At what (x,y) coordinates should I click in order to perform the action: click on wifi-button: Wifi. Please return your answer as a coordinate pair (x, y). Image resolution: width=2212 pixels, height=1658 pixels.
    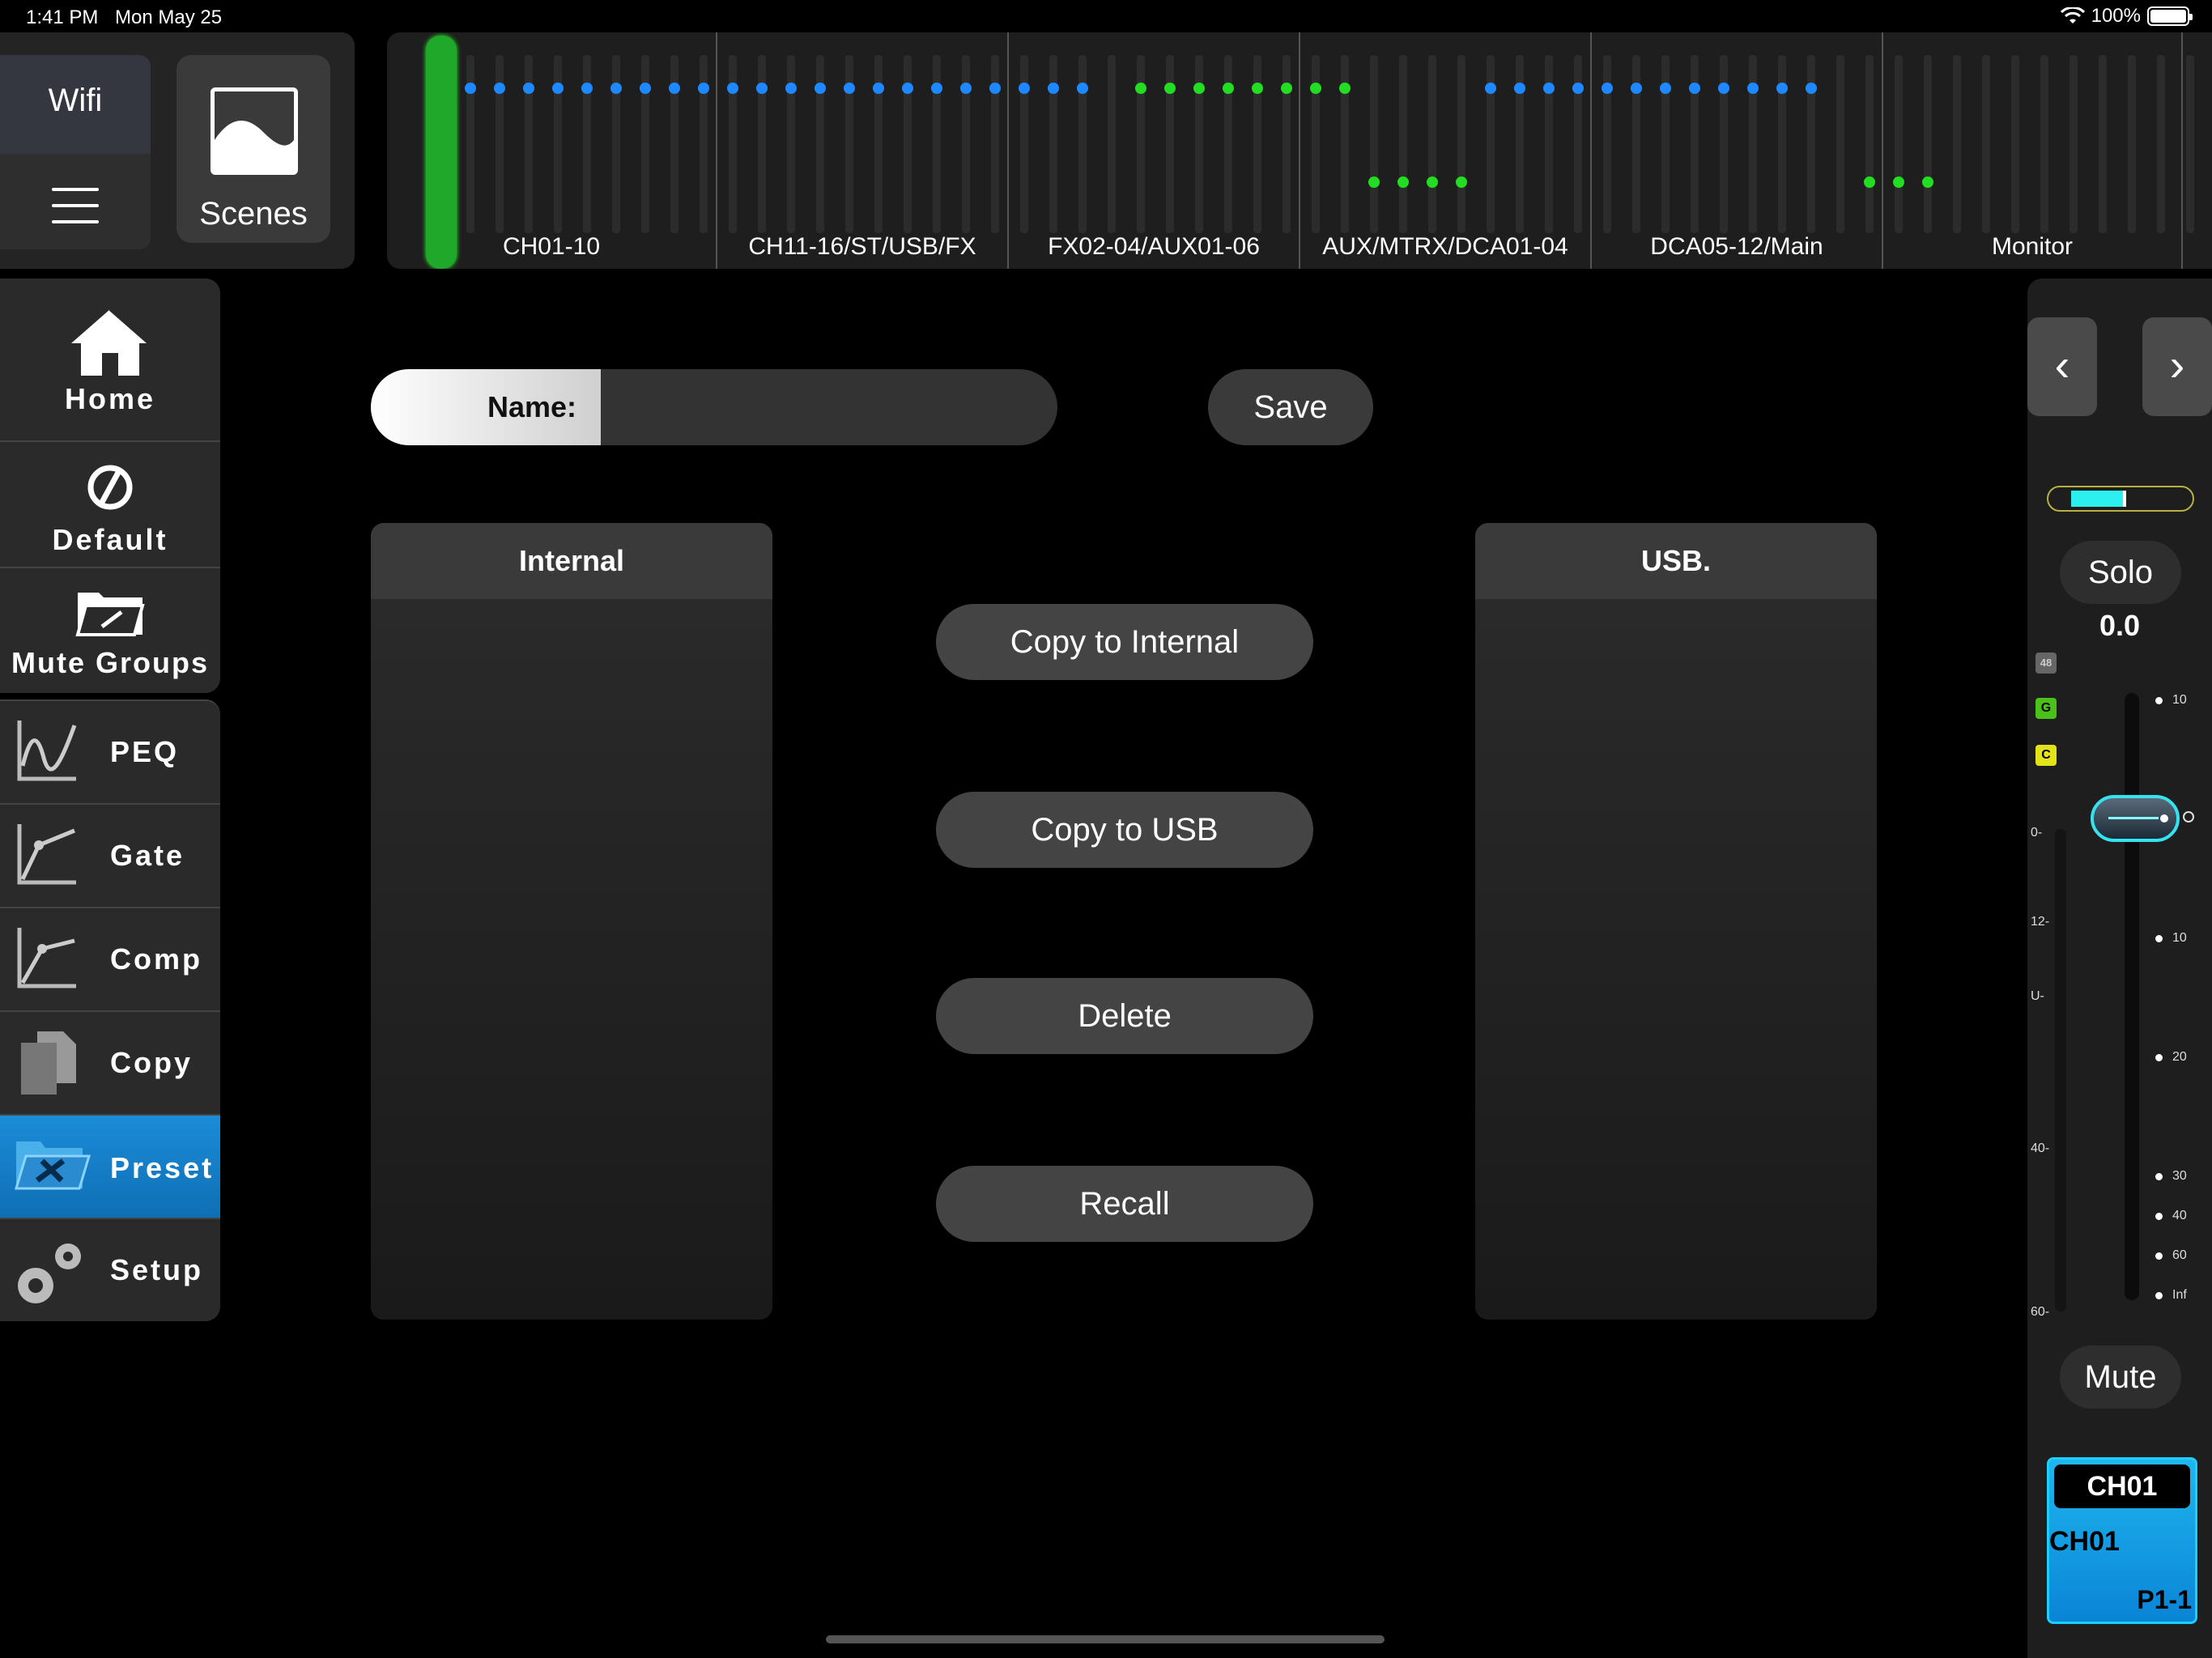
    Looking at the image, I should click on (75, 104).